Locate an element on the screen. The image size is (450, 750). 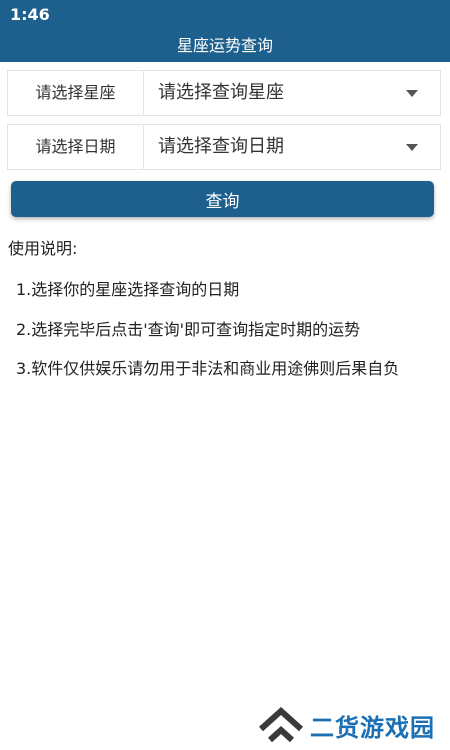
status-bar: 1:46 is located at coordinates (225, 15).